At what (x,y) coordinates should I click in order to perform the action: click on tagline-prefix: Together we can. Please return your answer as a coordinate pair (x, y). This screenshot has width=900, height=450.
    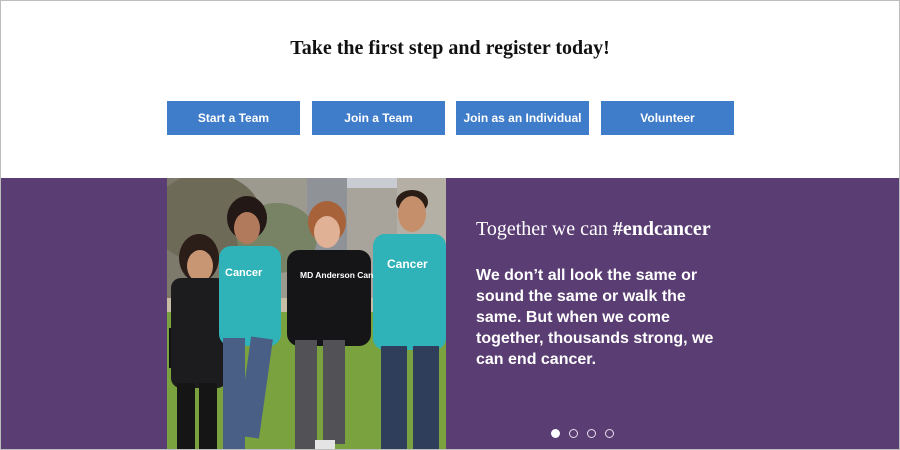
    Looking at the image, I should click on (542, 229).